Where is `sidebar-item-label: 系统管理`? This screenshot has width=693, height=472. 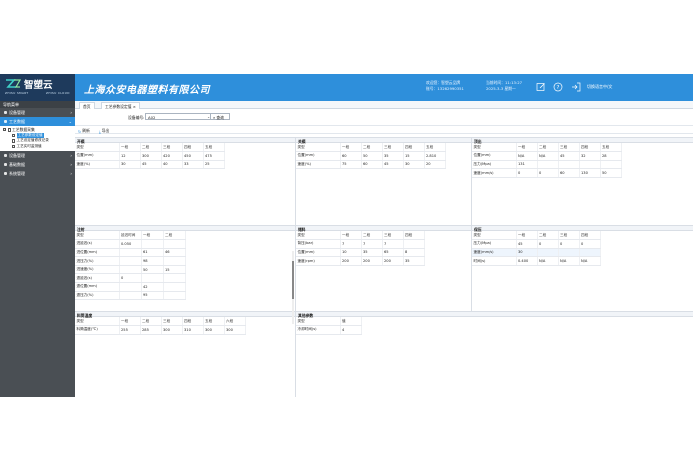 sidebar-item-label: 系统管理 is located at coordinates (17, 173).